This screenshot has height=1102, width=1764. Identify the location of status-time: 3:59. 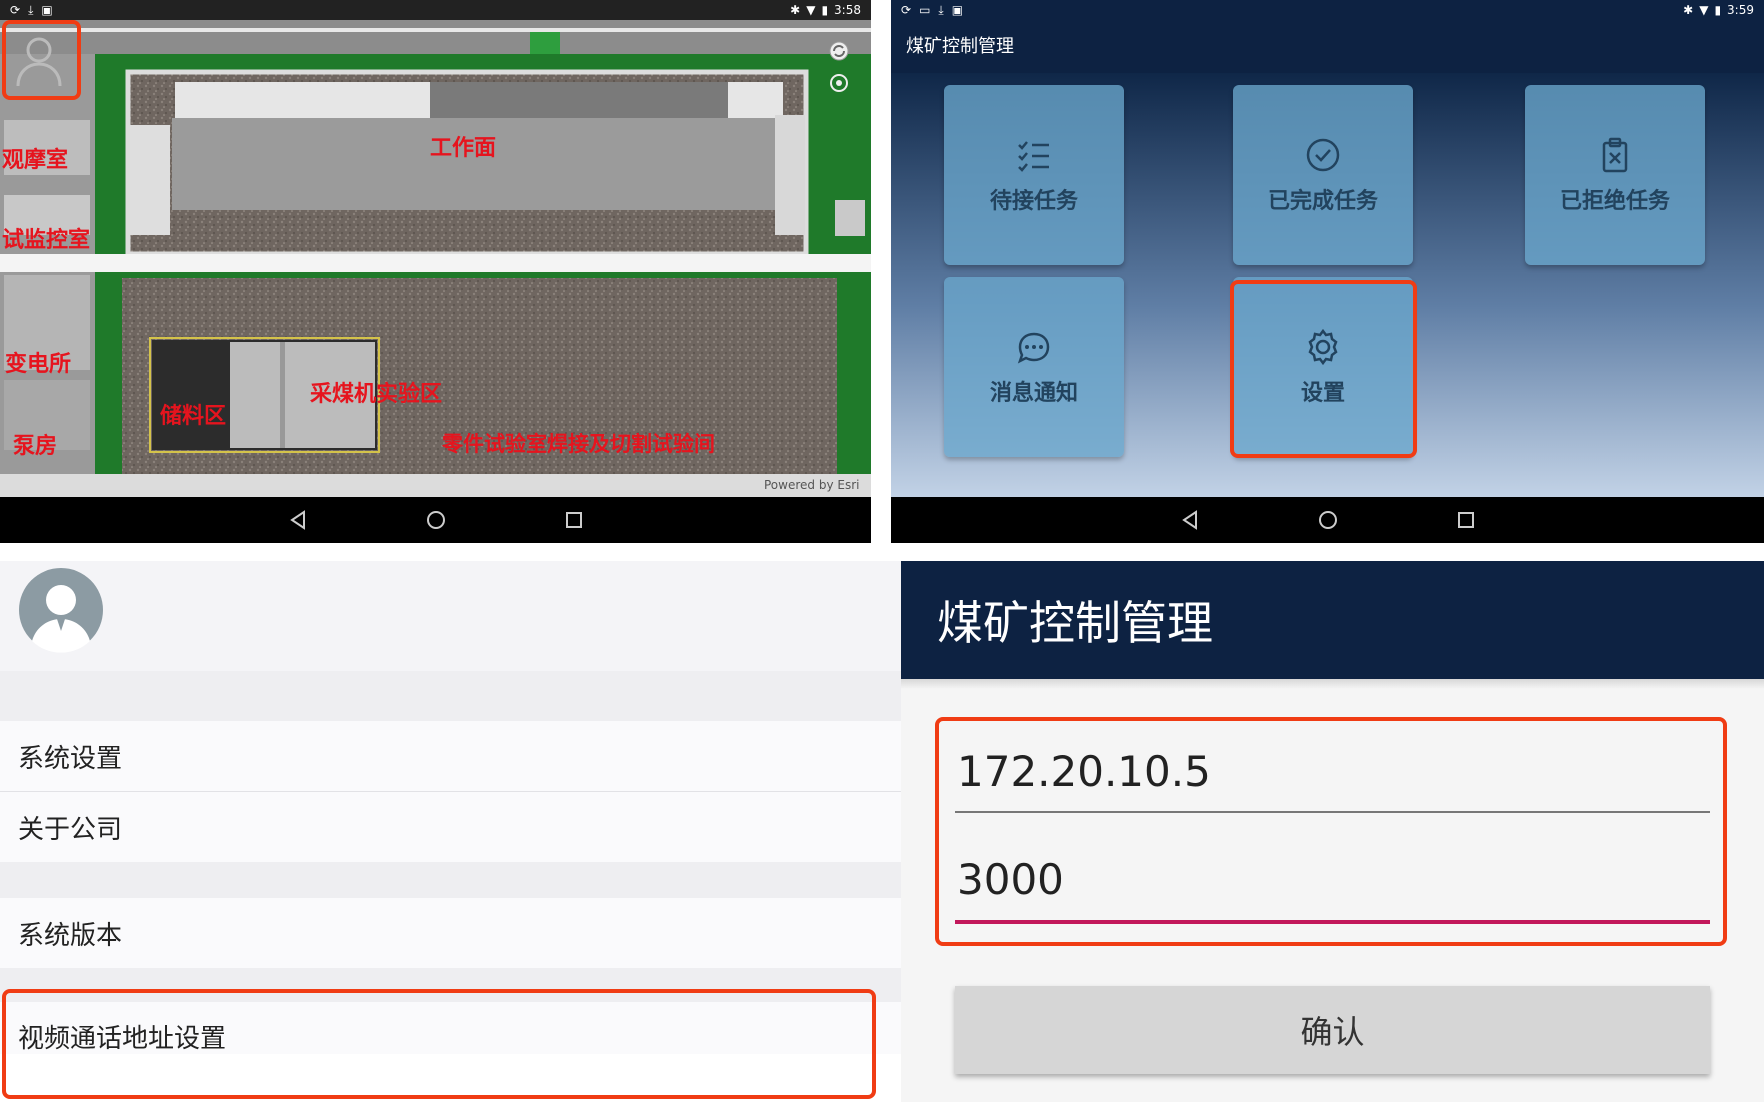
(1740, 10).